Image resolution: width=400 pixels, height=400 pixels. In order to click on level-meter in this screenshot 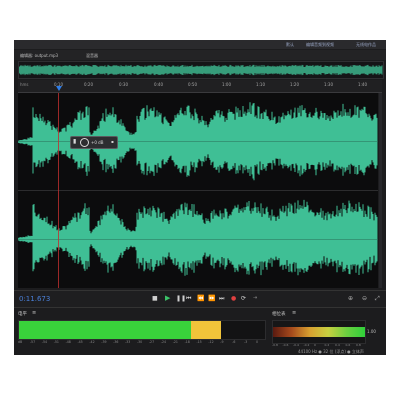, I will do `click(142, 330)`.